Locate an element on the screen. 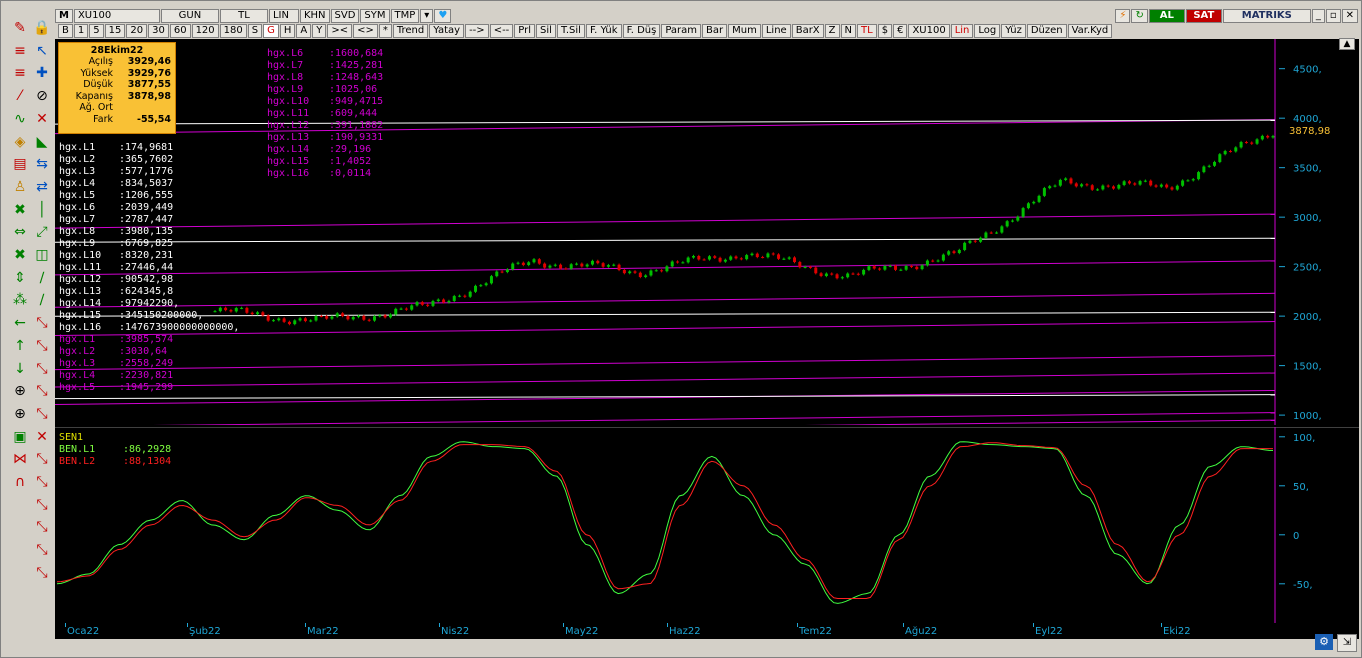 The height and width of the screenshot is (658, 1362). currency-select: TL is located at coordinates (243, 16).